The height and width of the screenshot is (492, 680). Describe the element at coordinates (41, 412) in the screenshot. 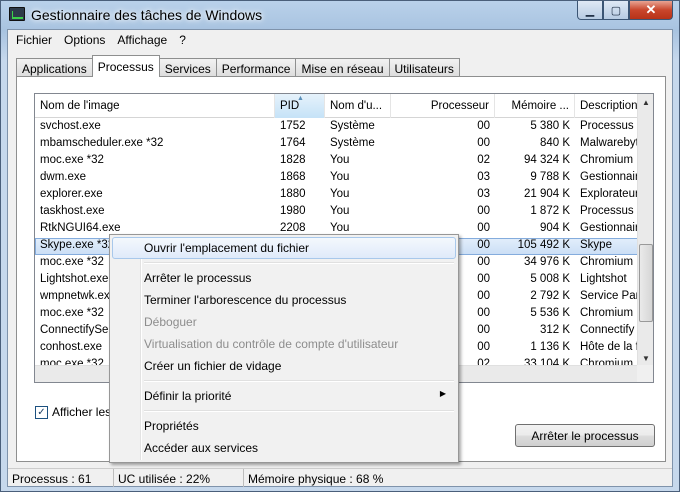

I see `show-all-users-checkbox: ✓` at that location.